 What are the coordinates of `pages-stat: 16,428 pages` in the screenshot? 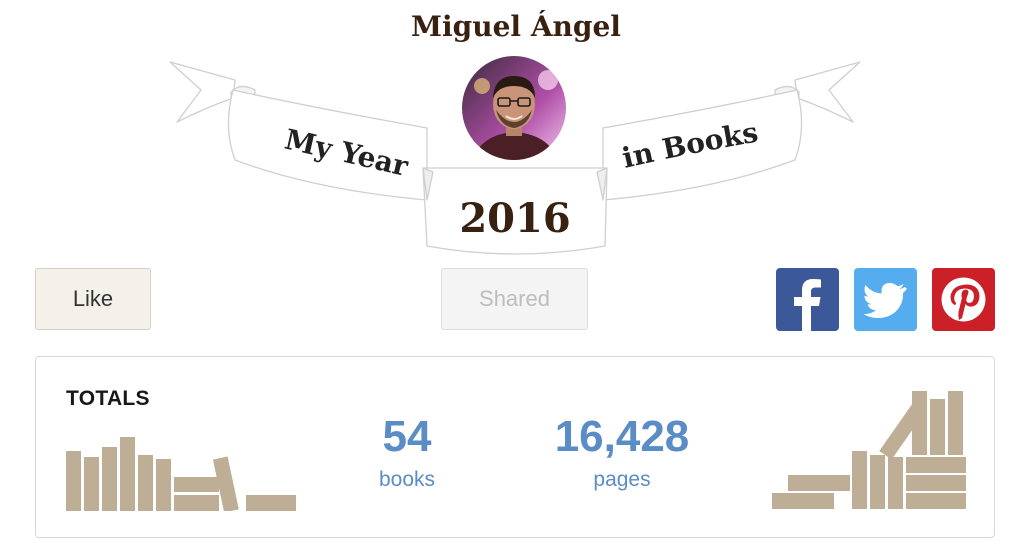 It's located at (622, 453).